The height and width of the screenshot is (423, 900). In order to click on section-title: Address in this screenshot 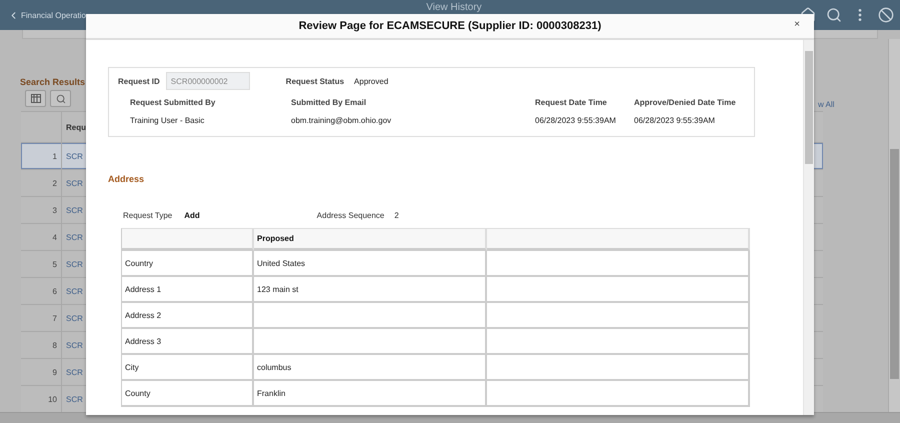, I will do `click(127, 179)`.